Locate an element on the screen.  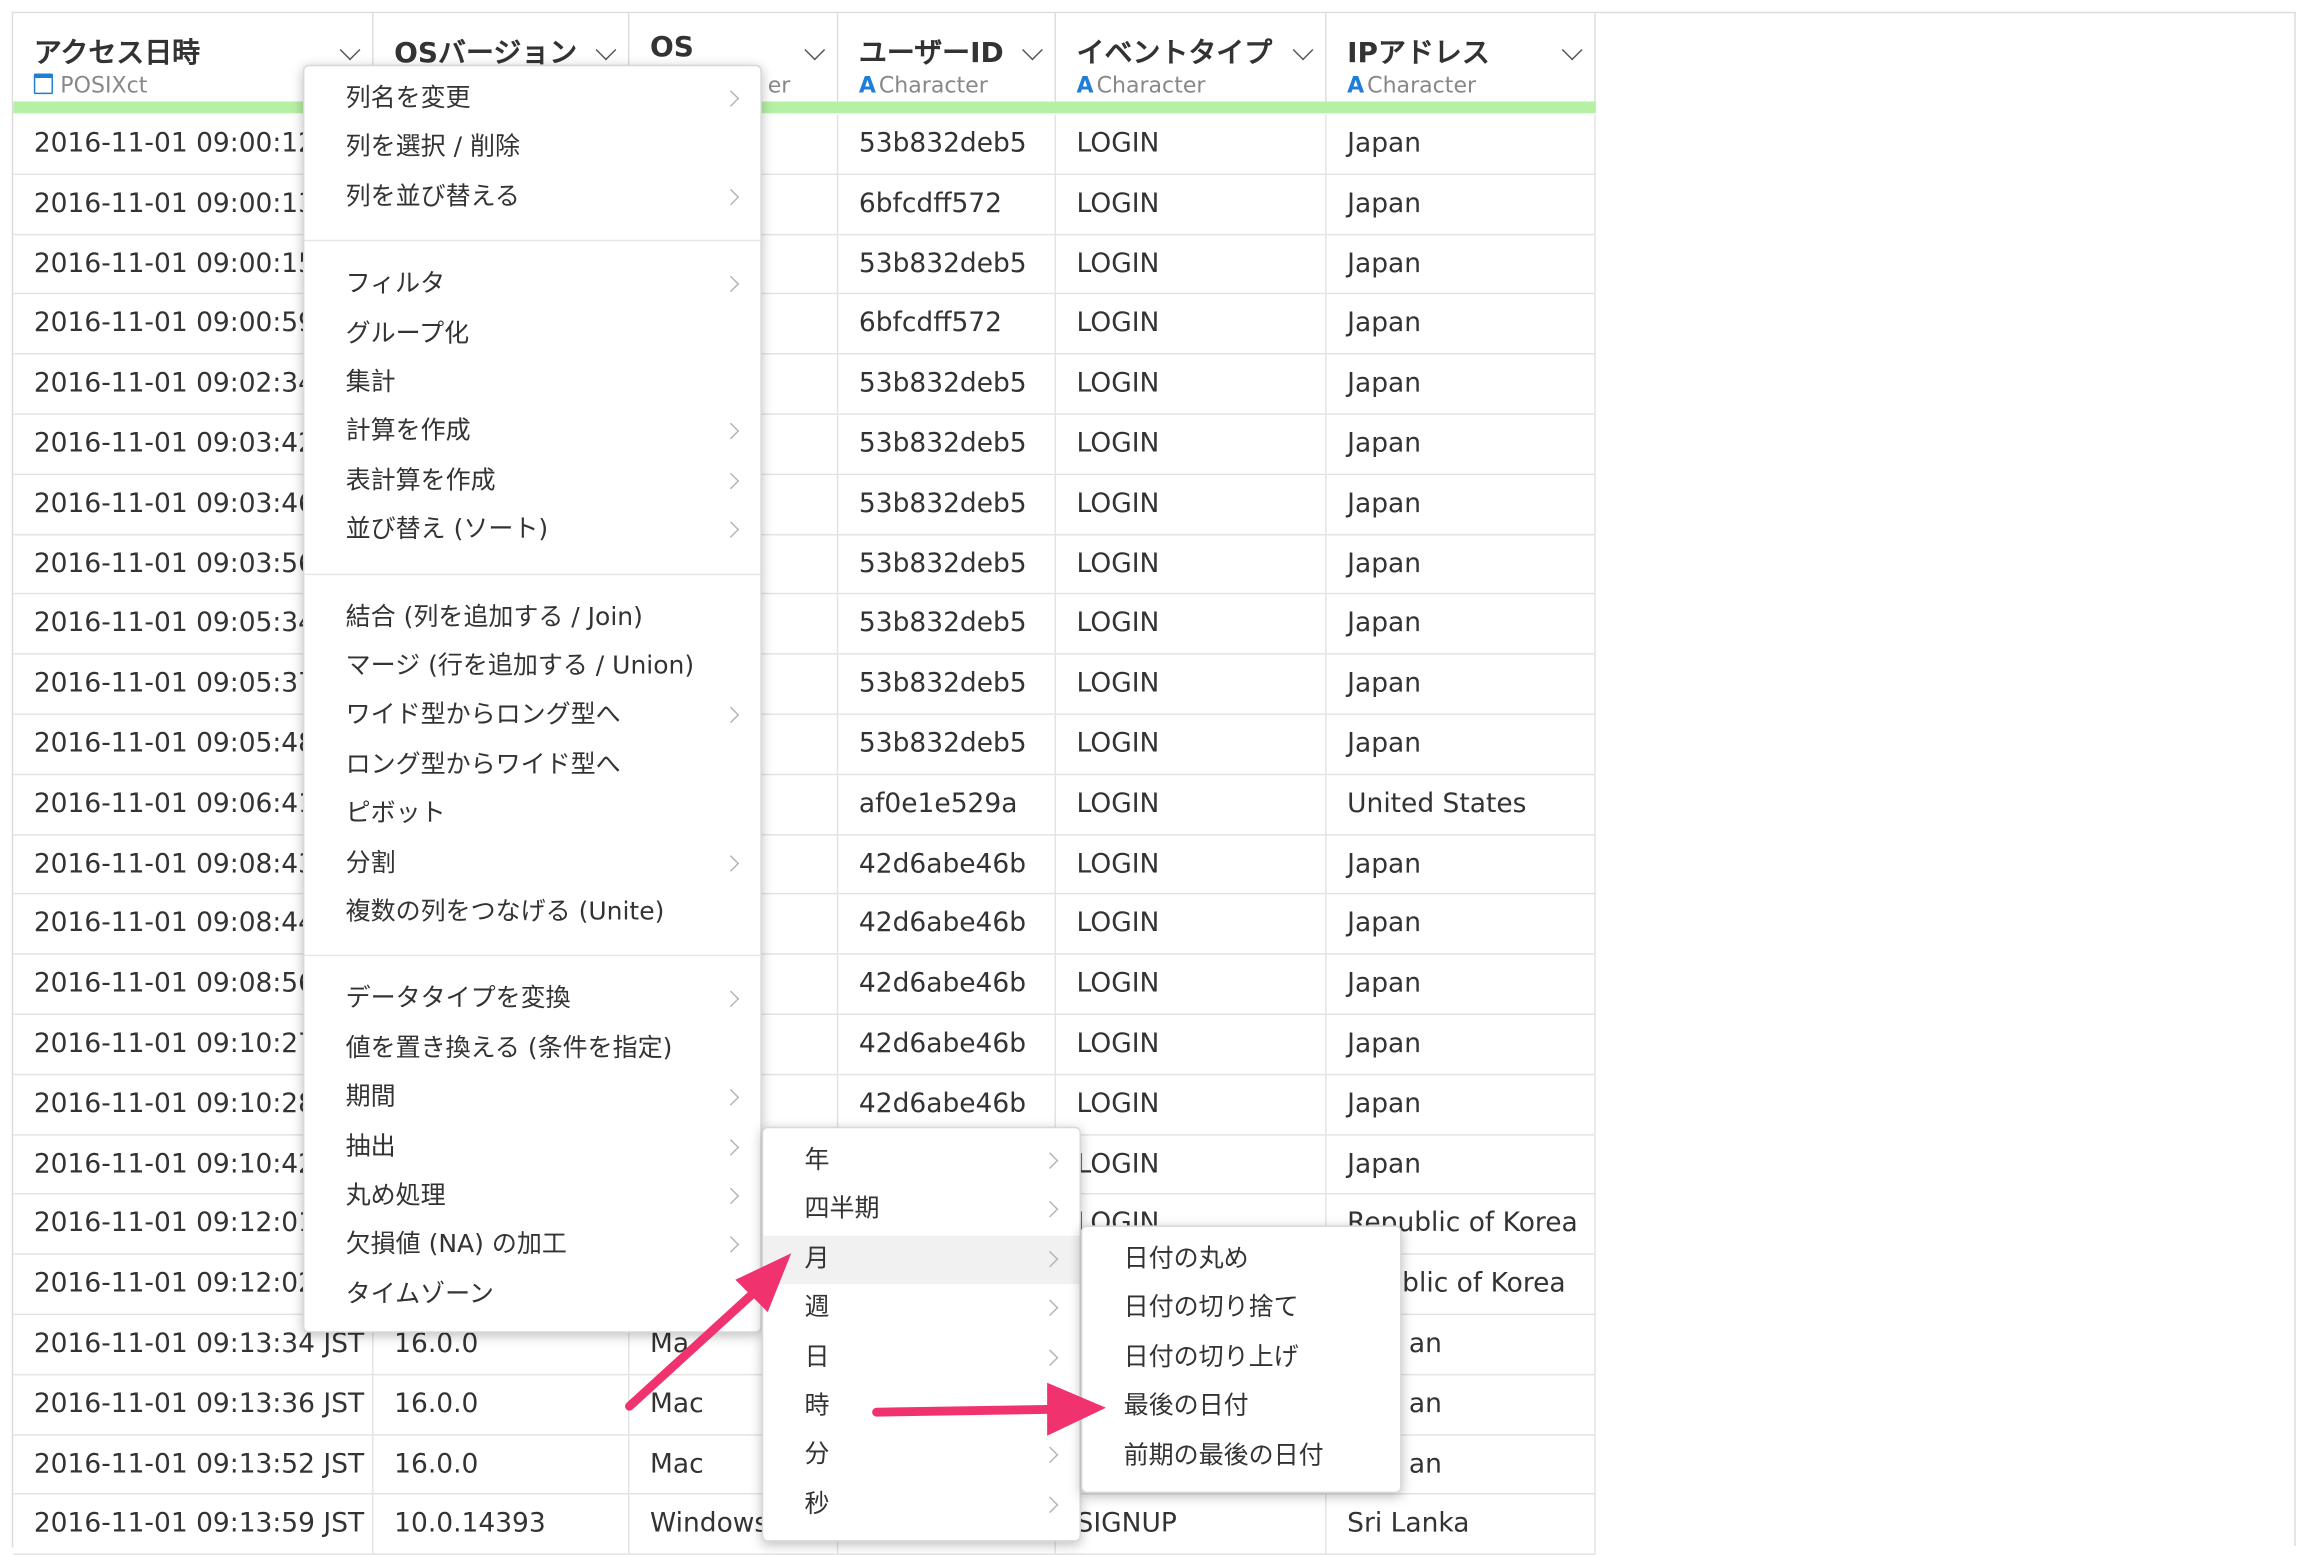
arrow-to-last-date is located at coordinates (969, 1410).